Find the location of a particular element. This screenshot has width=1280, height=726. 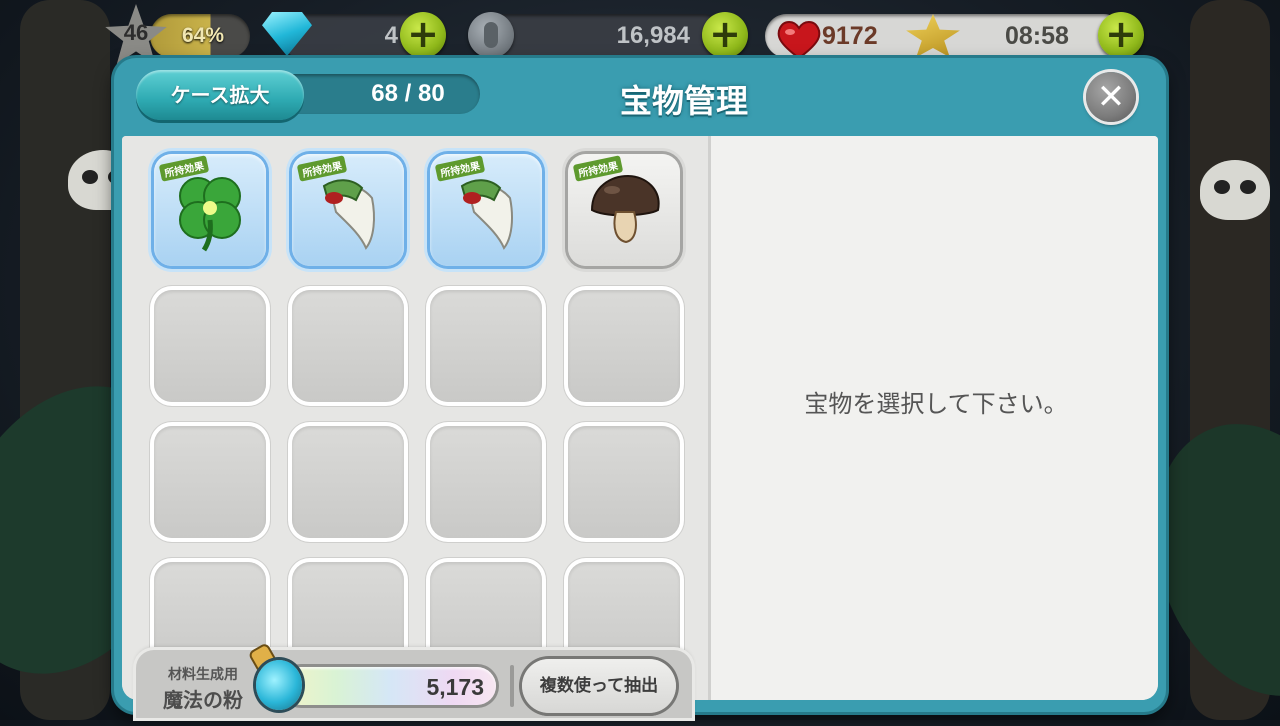

treasure-slot-clover: 所持効果 is located at coordinates (210, 210).